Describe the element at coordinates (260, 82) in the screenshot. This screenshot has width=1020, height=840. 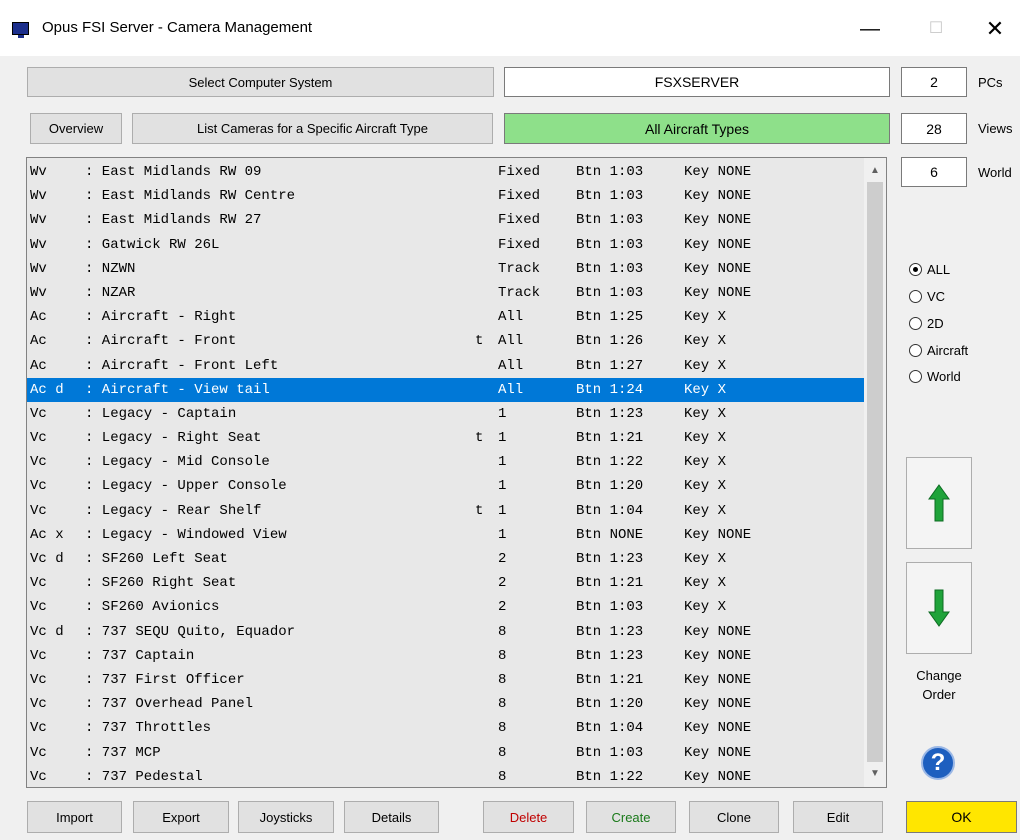
I see `select-computer-system-button: Select Computer System` at that location.